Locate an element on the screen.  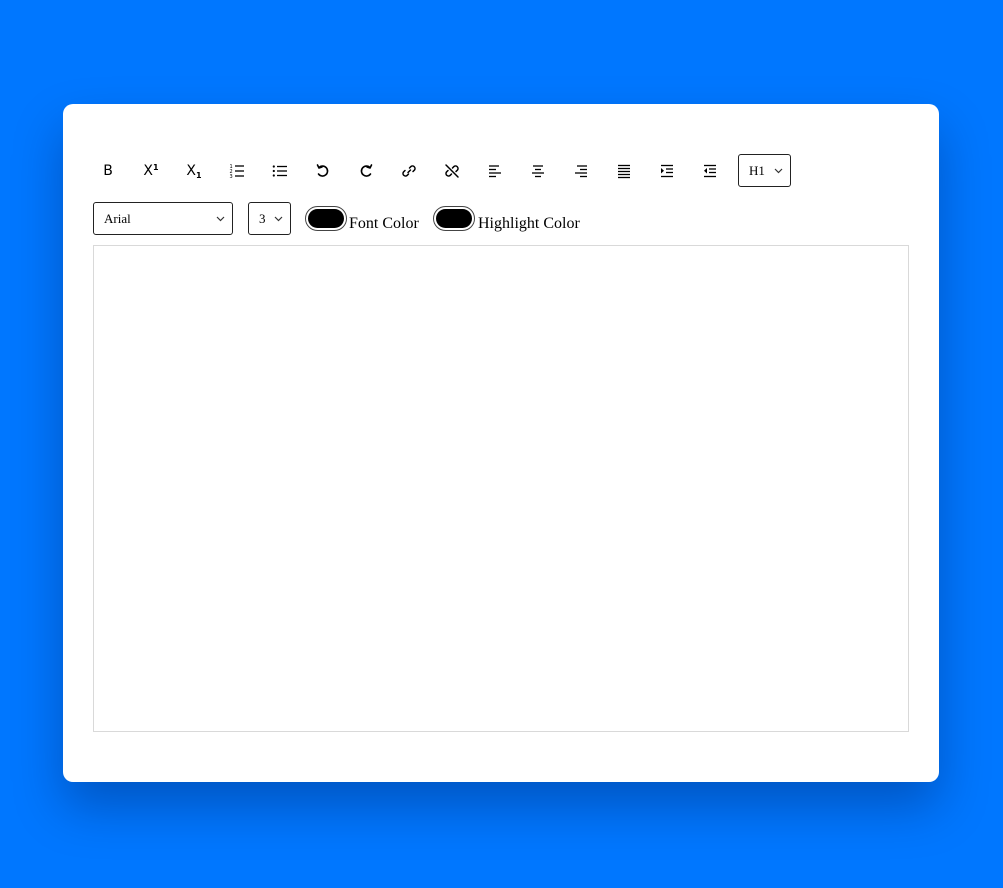
ordered-list-icon: 1 2 3 is located at coordinates (237, 171).